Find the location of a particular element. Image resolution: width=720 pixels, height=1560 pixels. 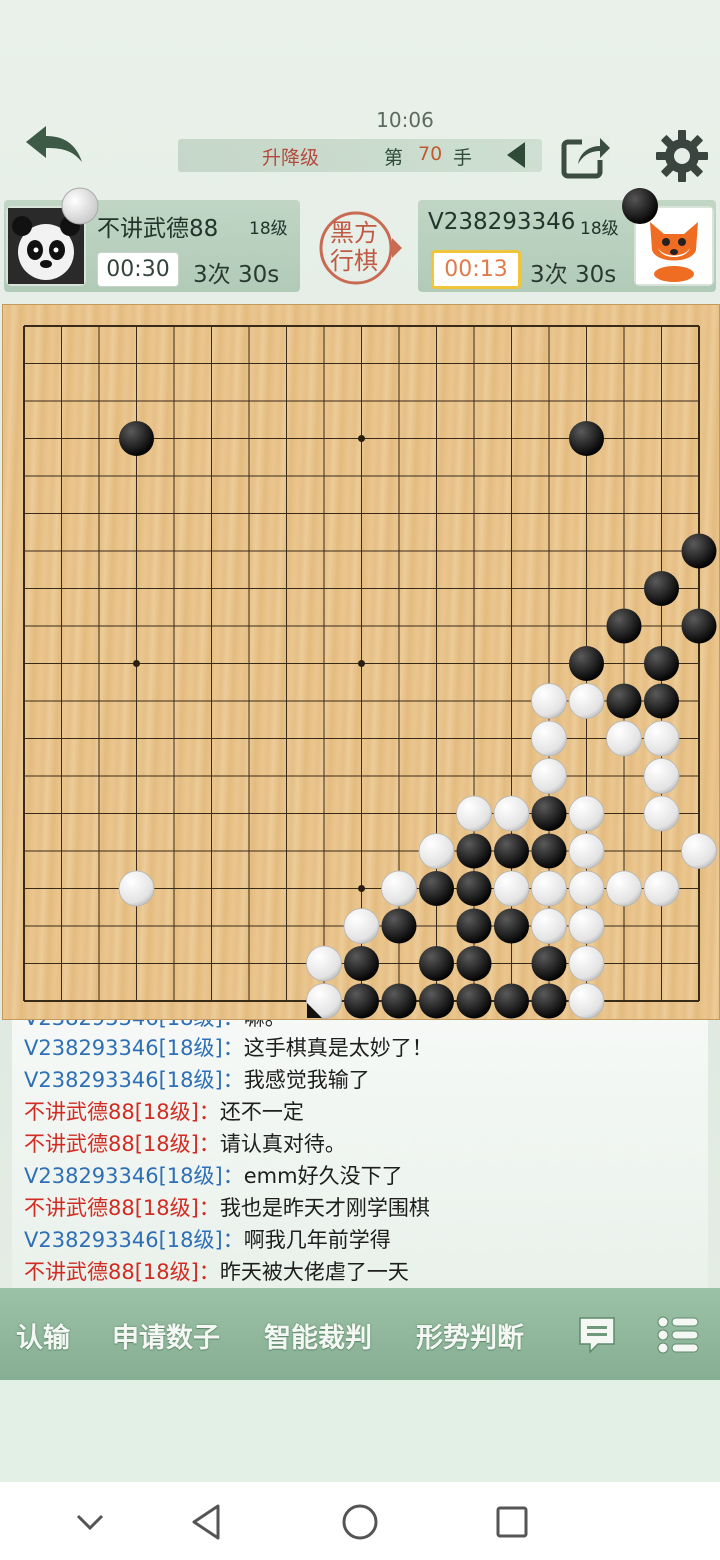

square-recents-icon is located at coordinates (512, 1522).